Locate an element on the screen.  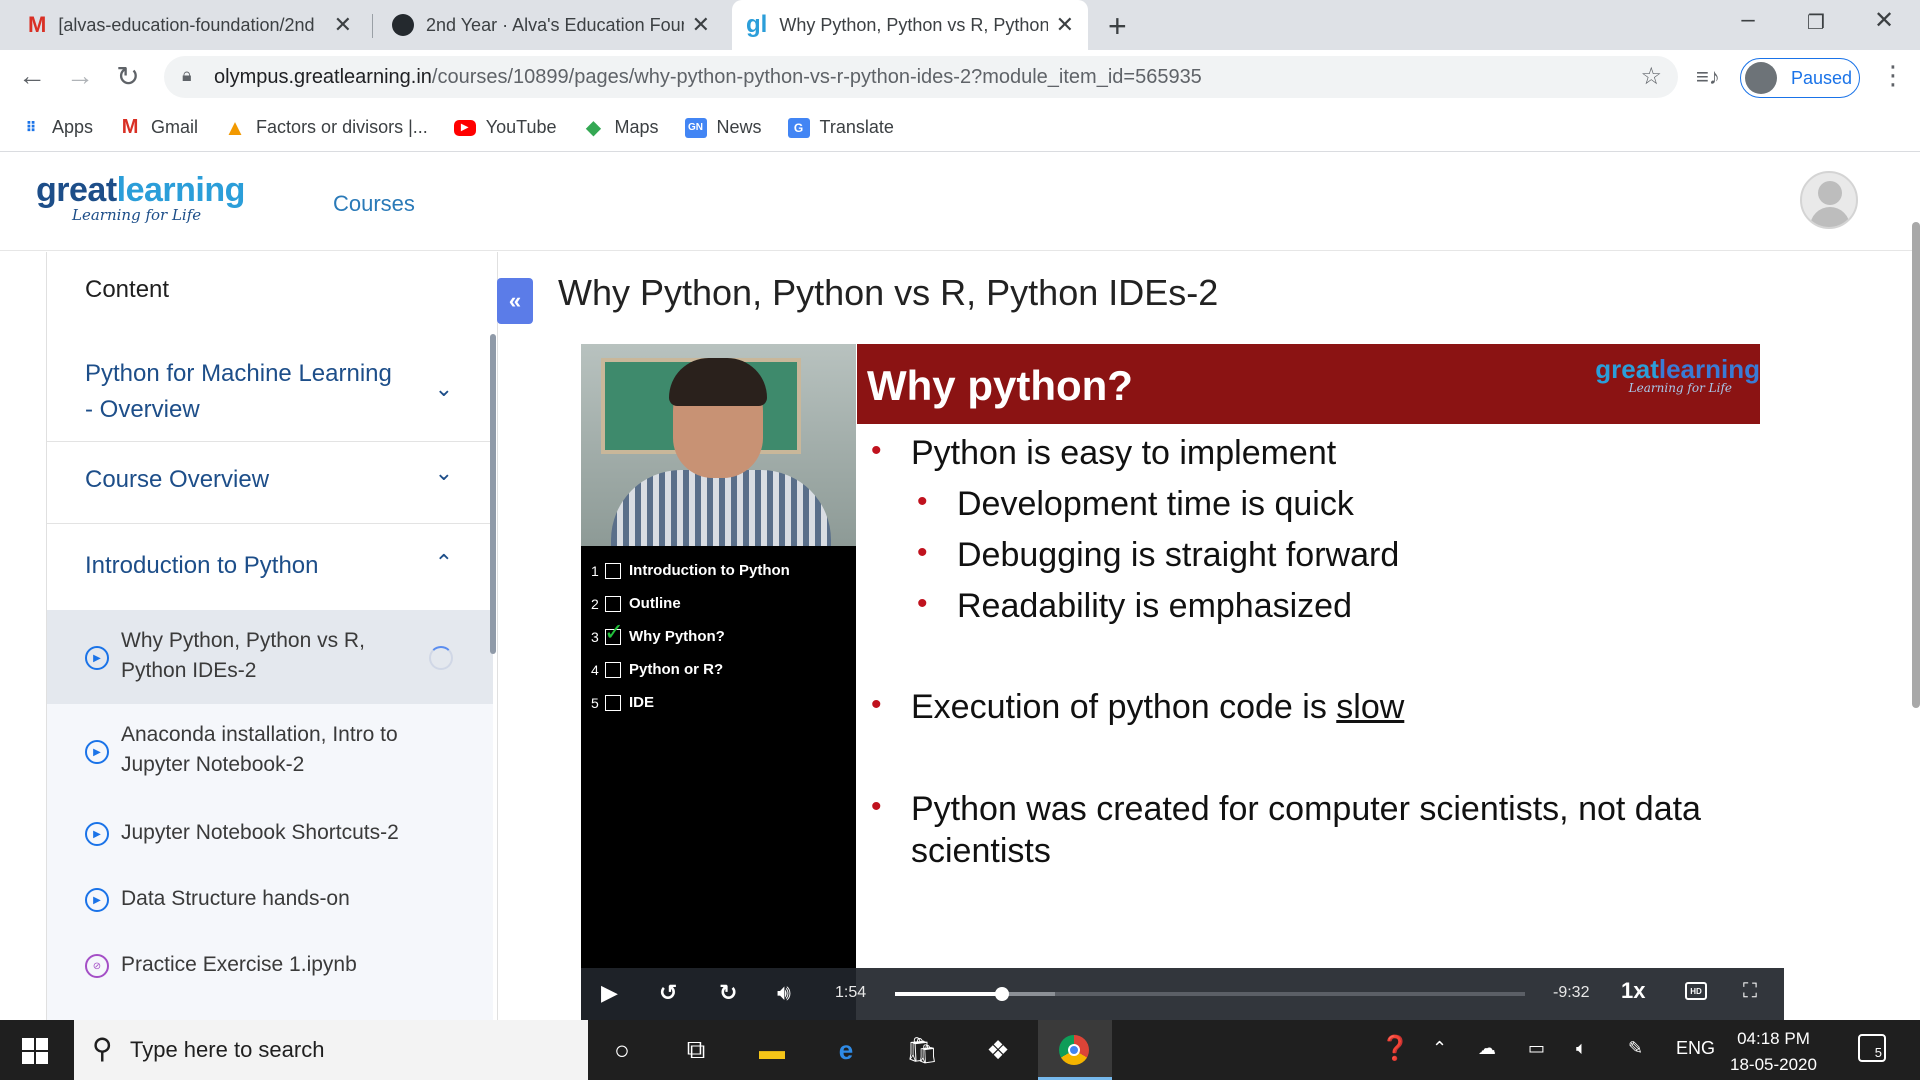
rewind-icon: ↺ is located at coordinates (668, 993).